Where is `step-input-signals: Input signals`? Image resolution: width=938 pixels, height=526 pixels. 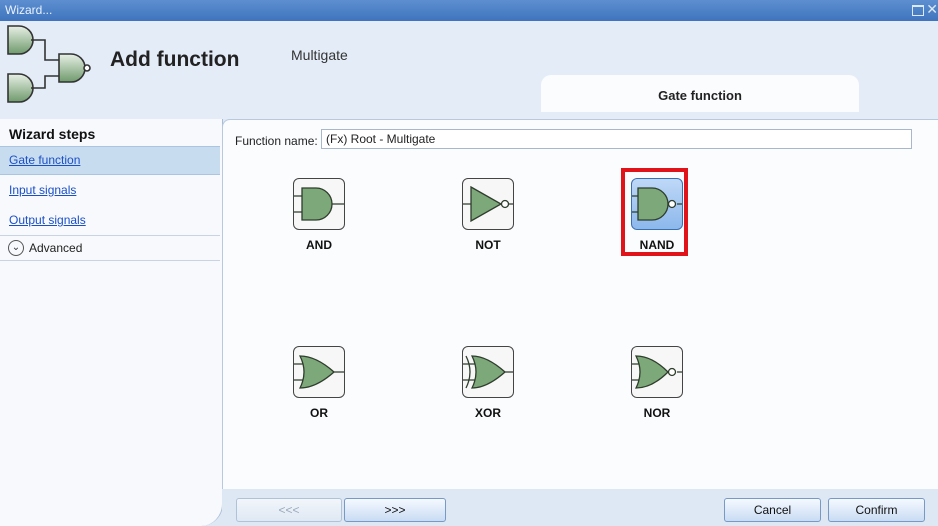
step-input-signals: Input signals is located at coordinates (110, 190).